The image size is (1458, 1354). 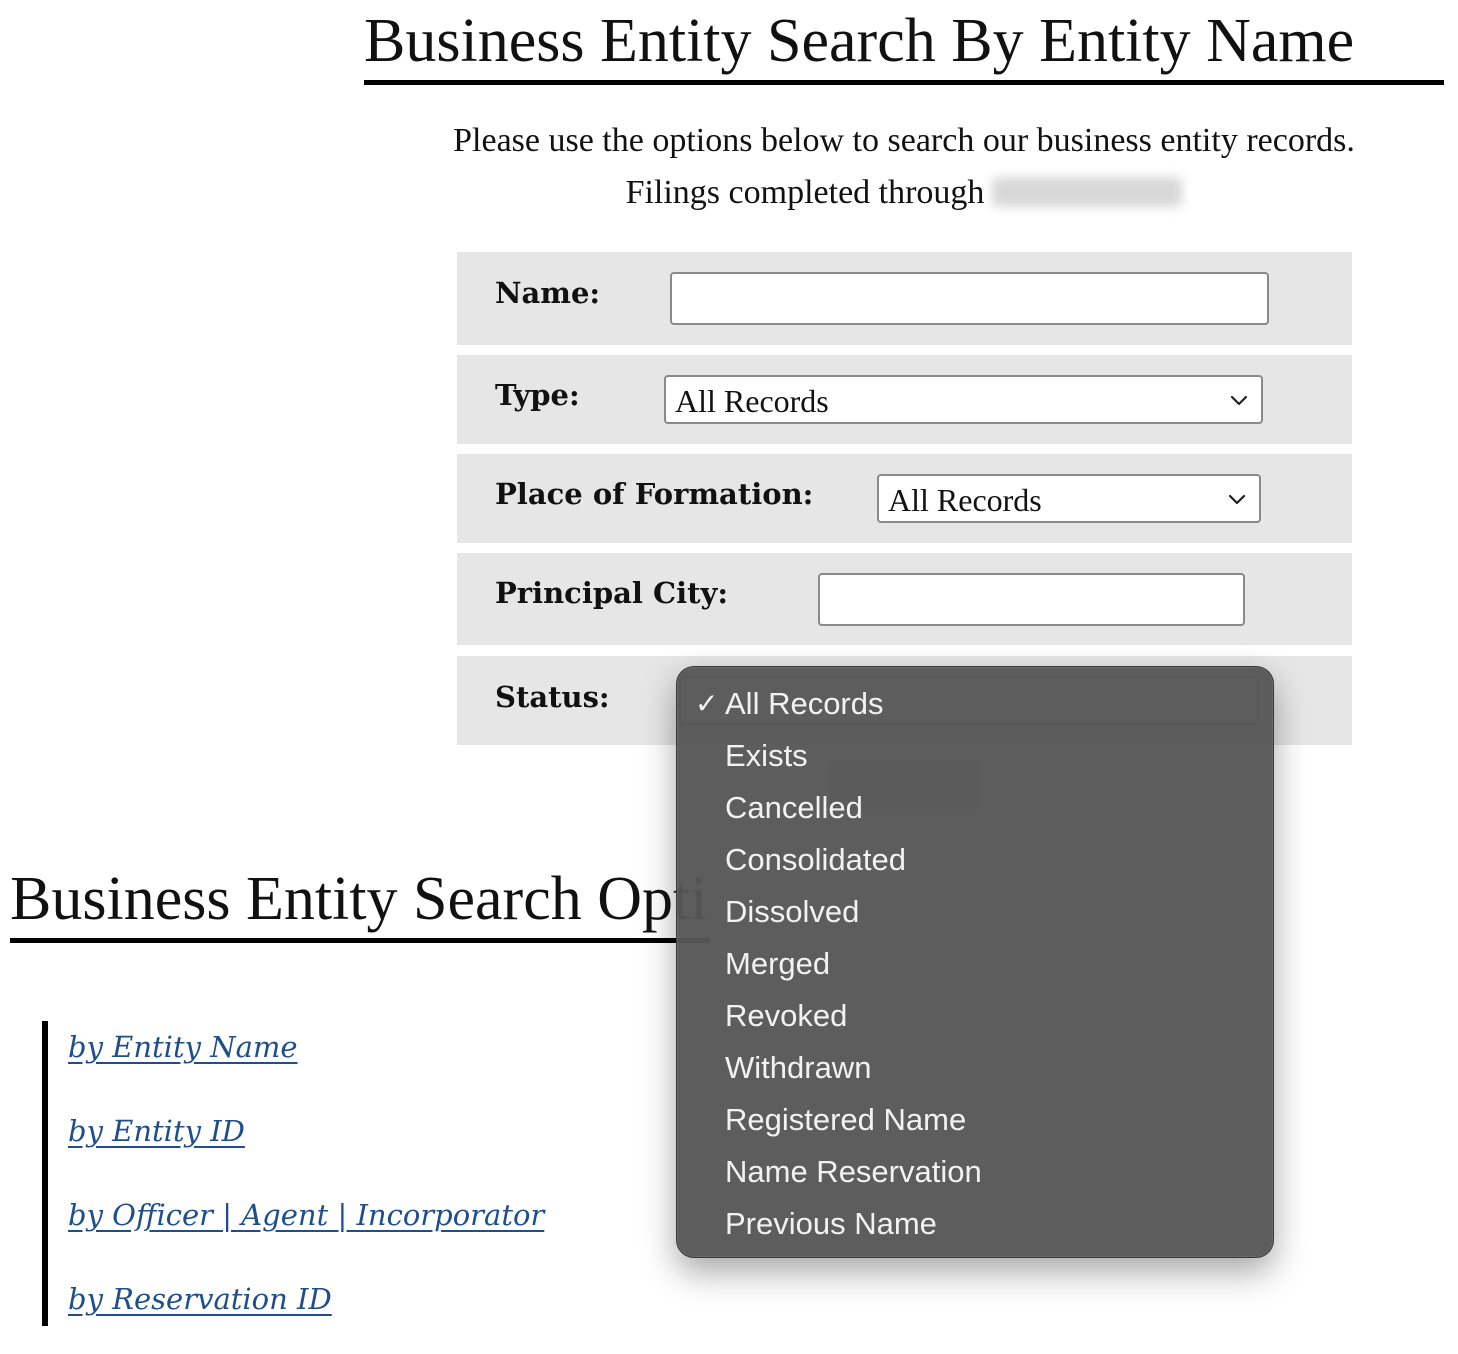 I want to click on type-row: Type: All Records, so click(x=904, y=399).